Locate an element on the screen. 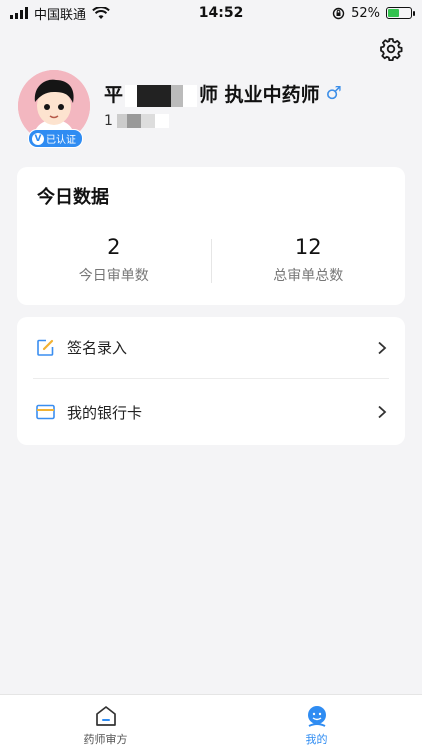 The width and height of the screenshot is (422, 750). tab-label: 药师审方 is located at coordinates (105, 739).